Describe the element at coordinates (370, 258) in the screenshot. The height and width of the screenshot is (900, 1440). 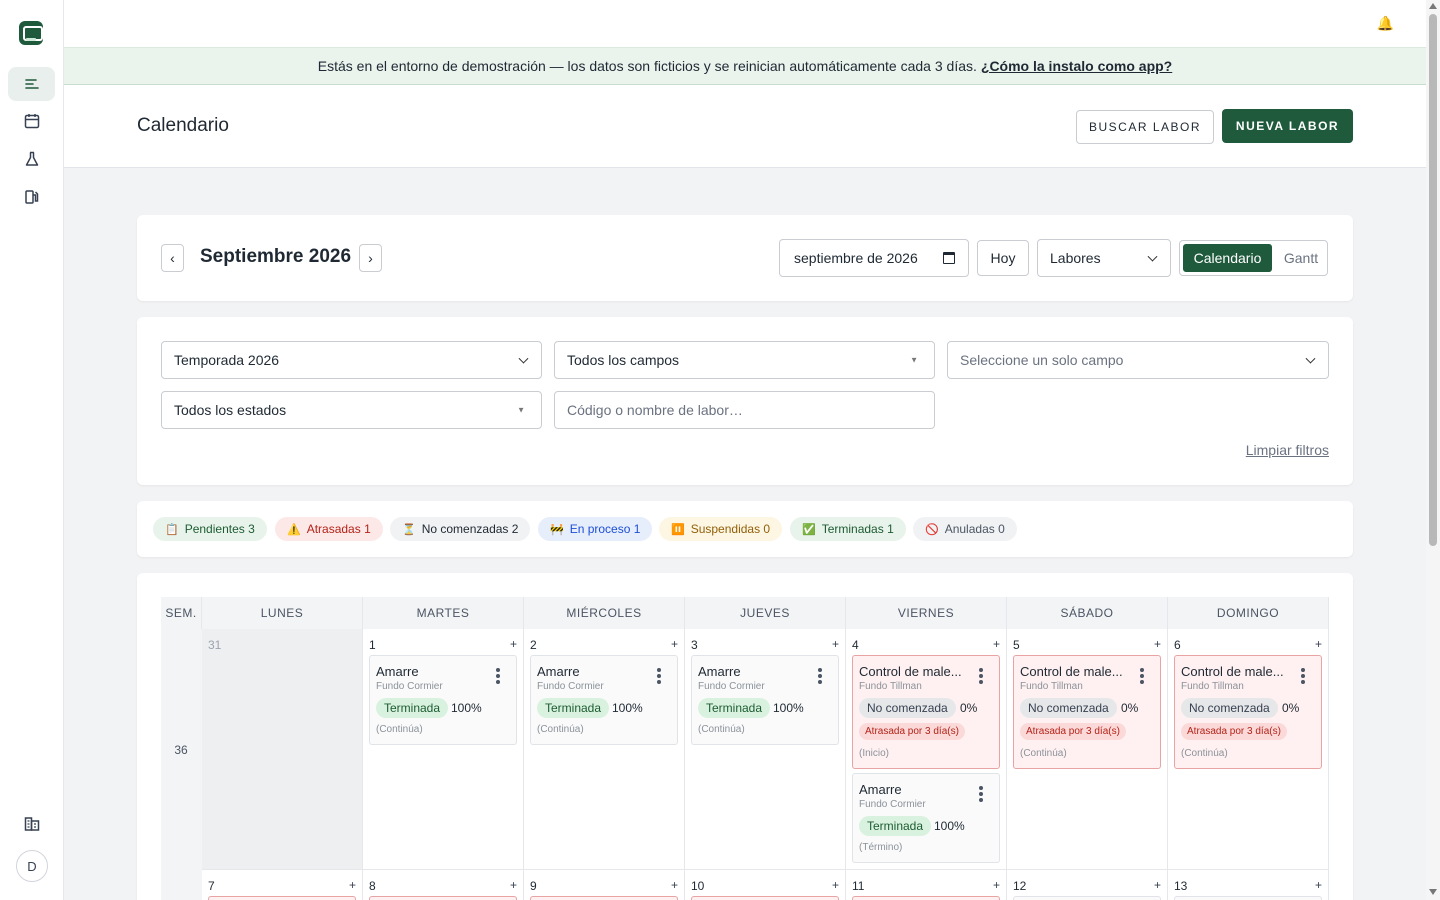
I see `next-month-button: ›` at that location.